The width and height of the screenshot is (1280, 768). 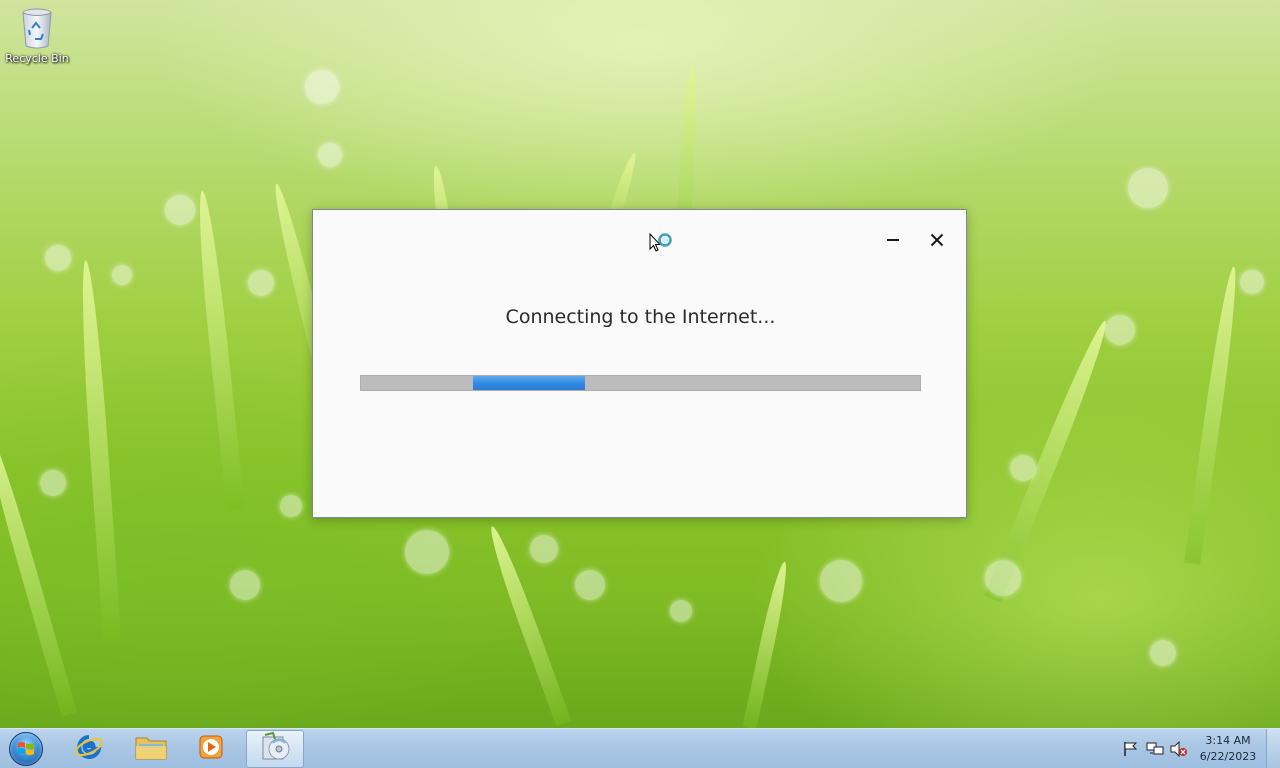 I want to click on internet-explorer-icon, so click(x=89, y=749).